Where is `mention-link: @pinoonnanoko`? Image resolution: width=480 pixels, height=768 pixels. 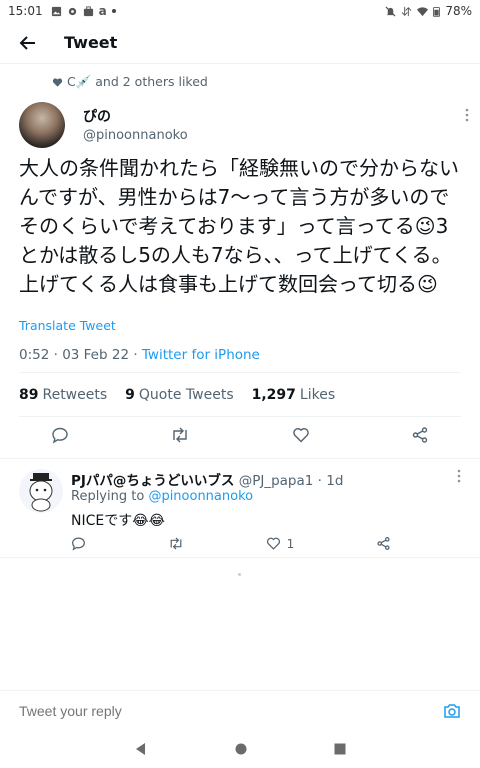 mention-link: @pinoonnanoko is located at coordinates (200, 496).